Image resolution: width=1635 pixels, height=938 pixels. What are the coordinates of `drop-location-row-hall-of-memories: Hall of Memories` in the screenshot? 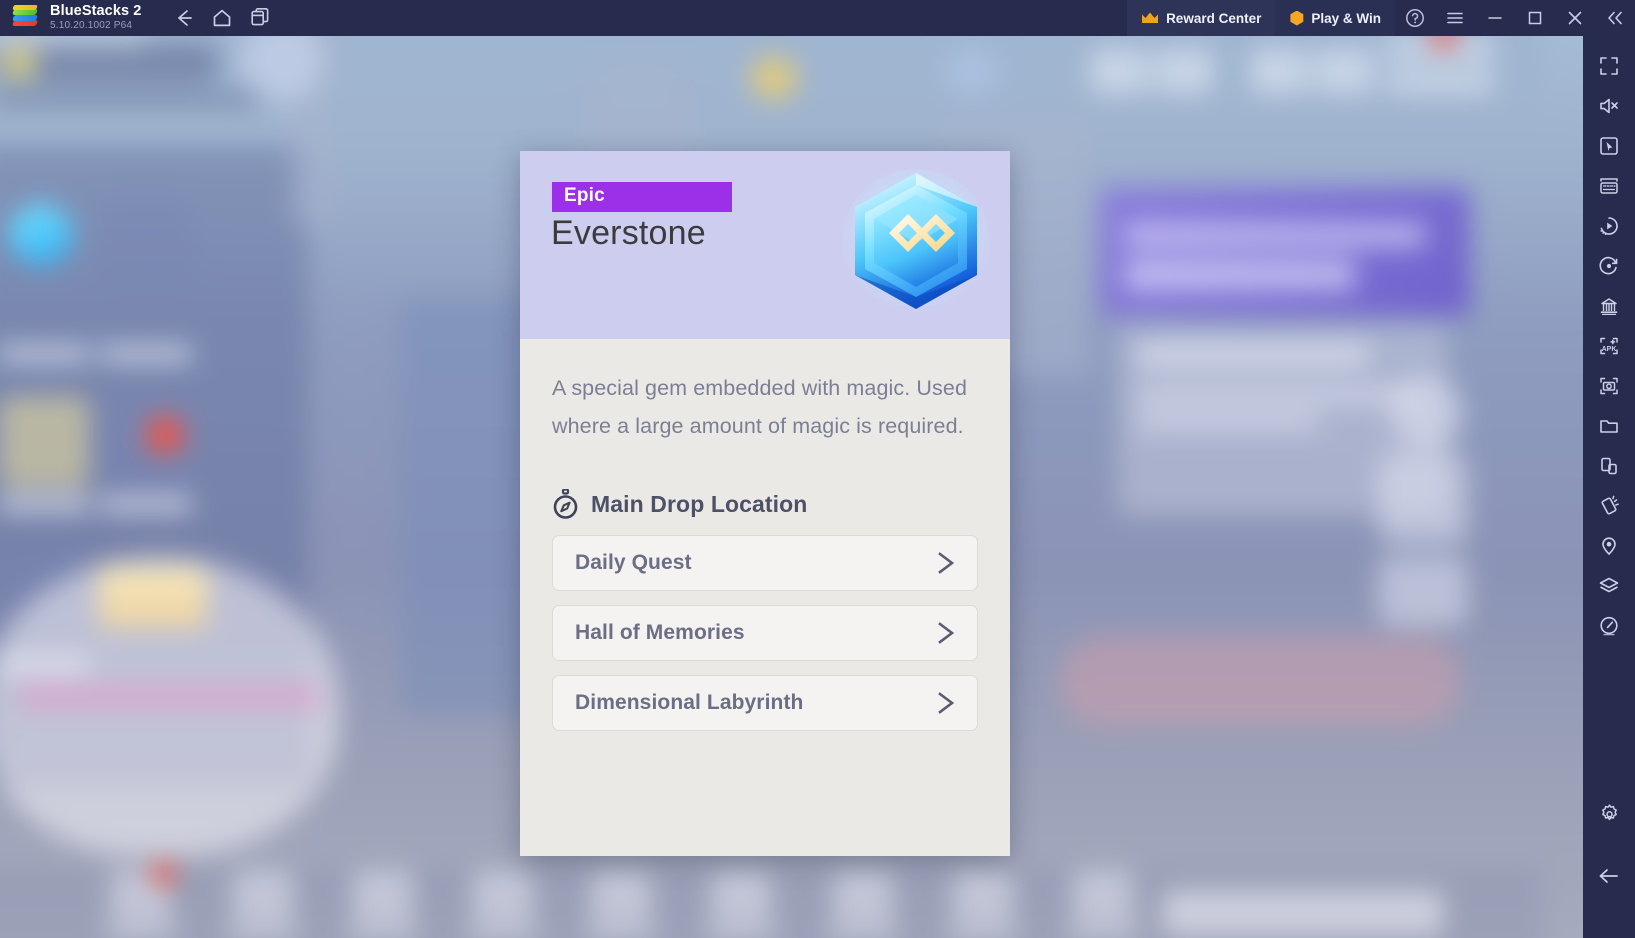 It's located at (765, 633).